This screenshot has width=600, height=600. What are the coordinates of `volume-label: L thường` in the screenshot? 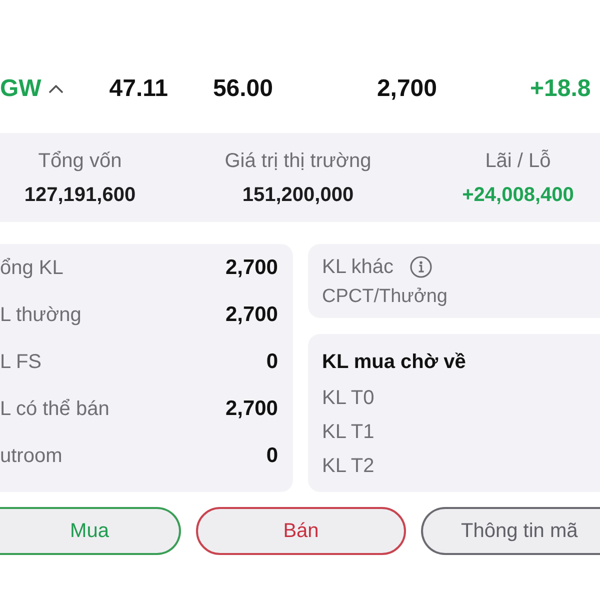 It's located at (41, 315).